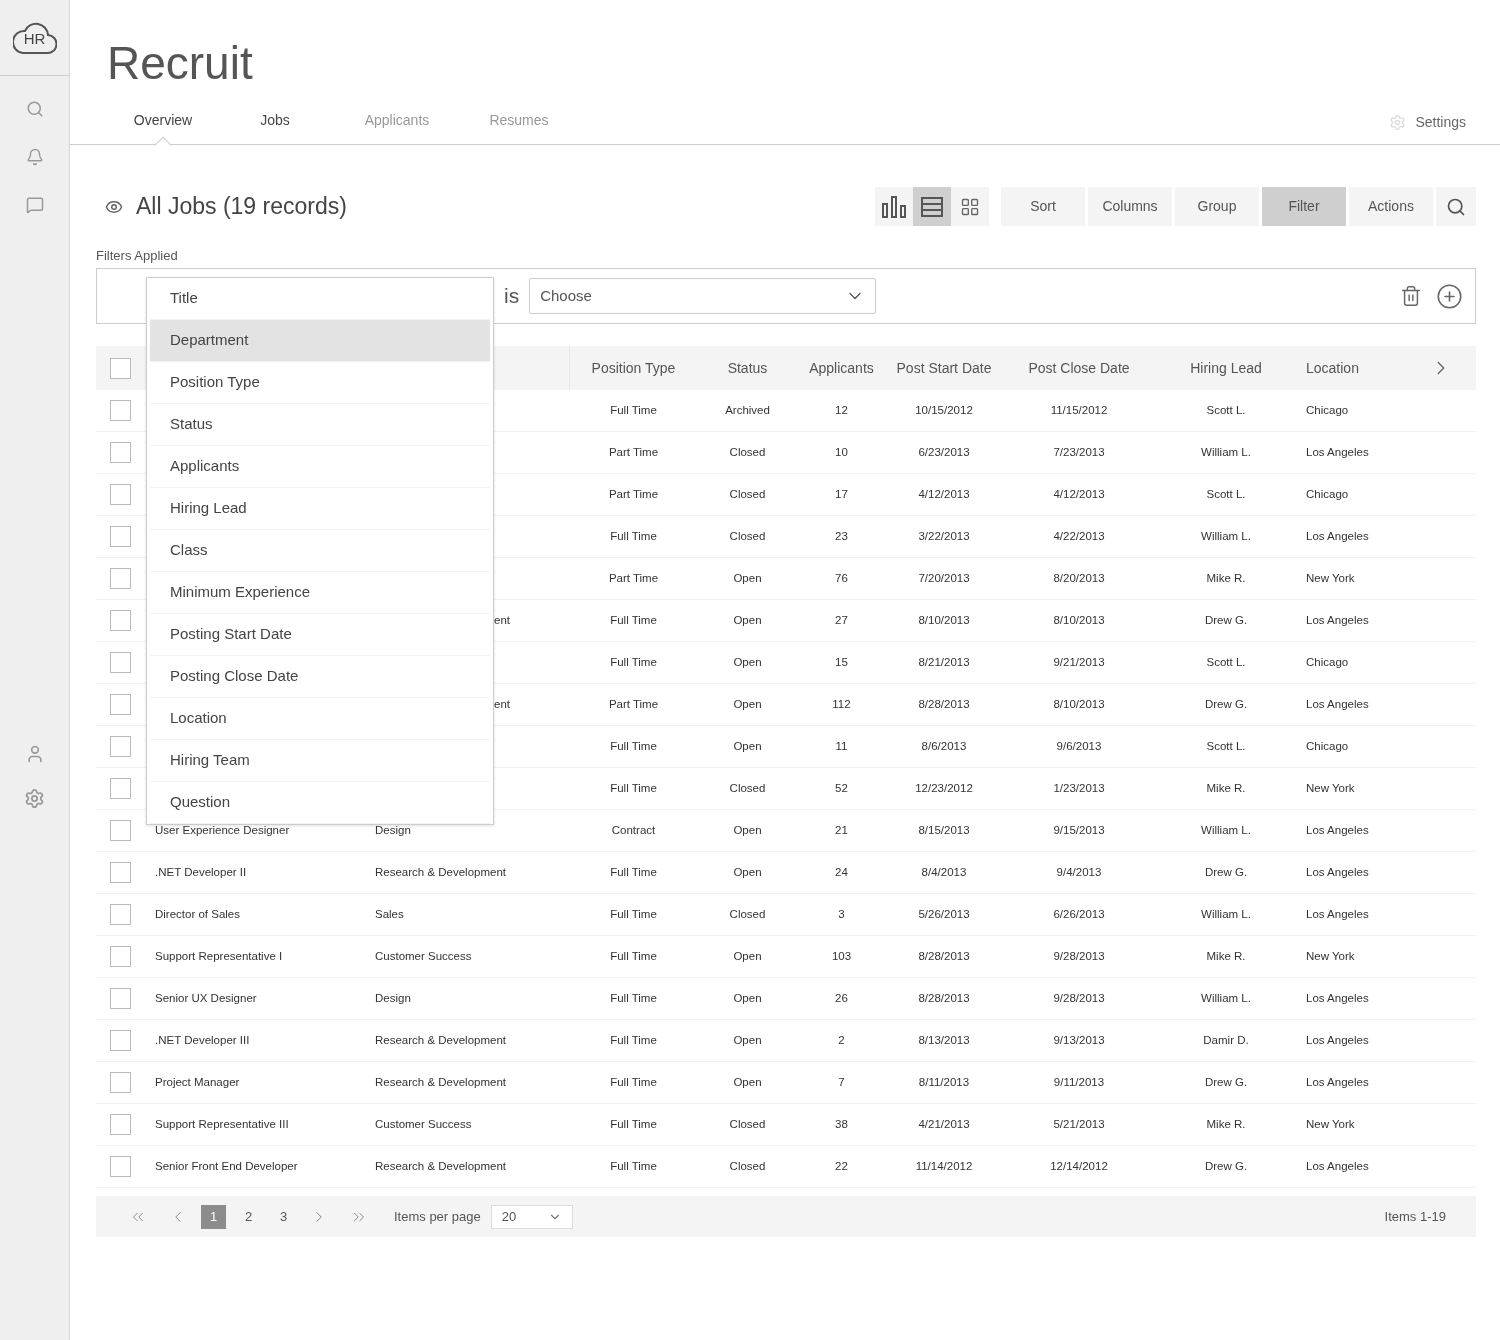 The width and height of the screenshot is (1500, 1340). What do you see at coordinates (1130, 206) in the screenshot?
I see `toolbar-button: Columns` at bounding box center [1130, 206].